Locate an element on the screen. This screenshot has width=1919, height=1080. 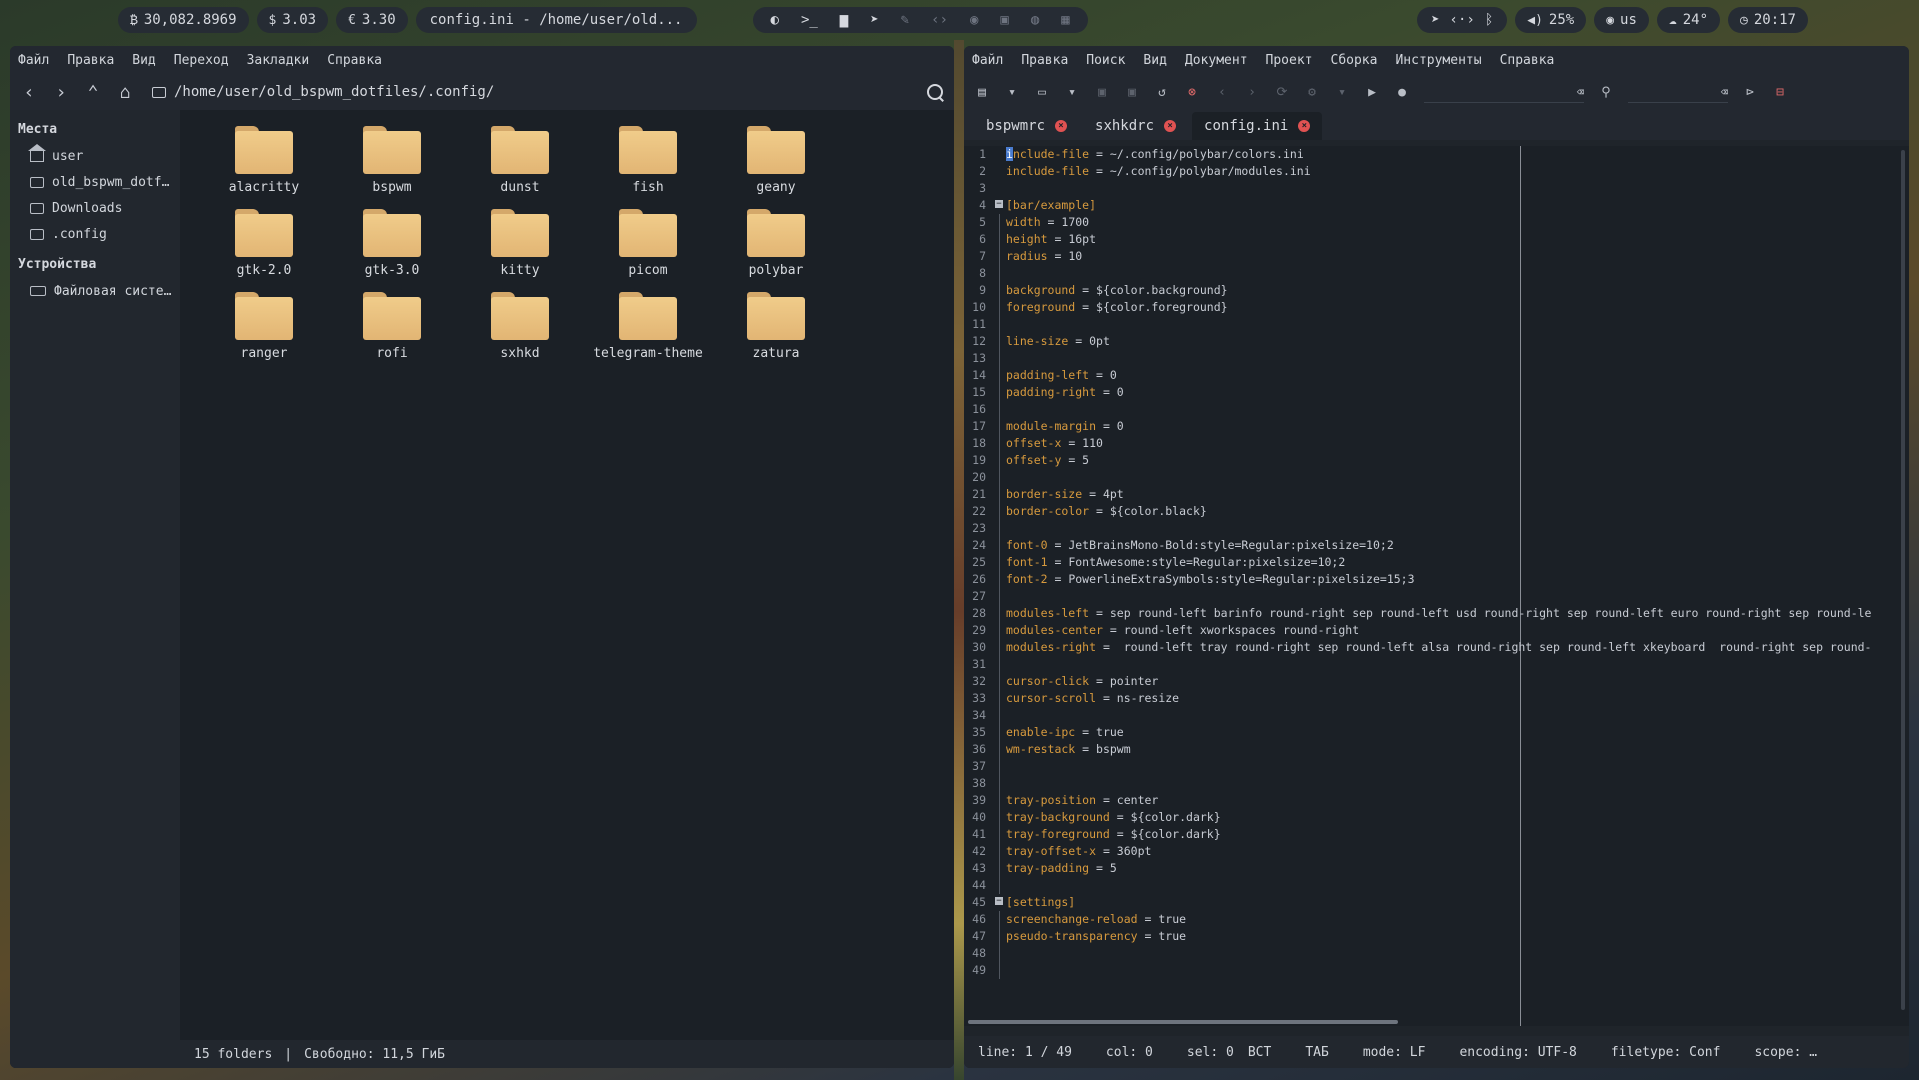
eur-widget: €3.30 is located at coordinates (372, 20).